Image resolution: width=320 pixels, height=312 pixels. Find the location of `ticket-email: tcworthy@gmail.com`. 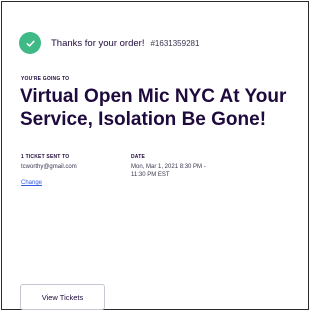

ticket-email: tcworthy@gmail.com is located at coordinates (49, 167).